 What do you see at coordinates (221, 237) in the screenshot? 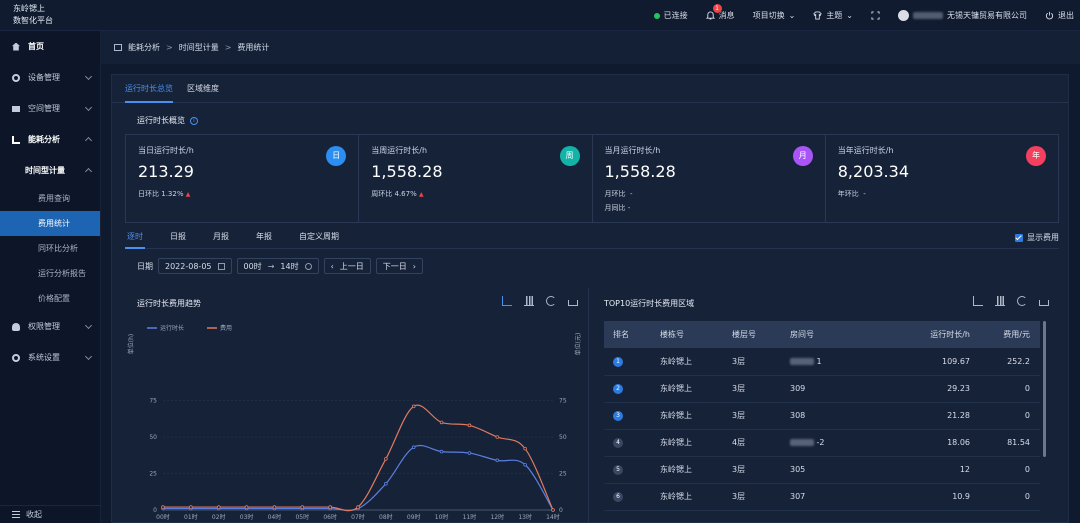
I see `tab-monthly: 月报` at bounding box center [221, 237].